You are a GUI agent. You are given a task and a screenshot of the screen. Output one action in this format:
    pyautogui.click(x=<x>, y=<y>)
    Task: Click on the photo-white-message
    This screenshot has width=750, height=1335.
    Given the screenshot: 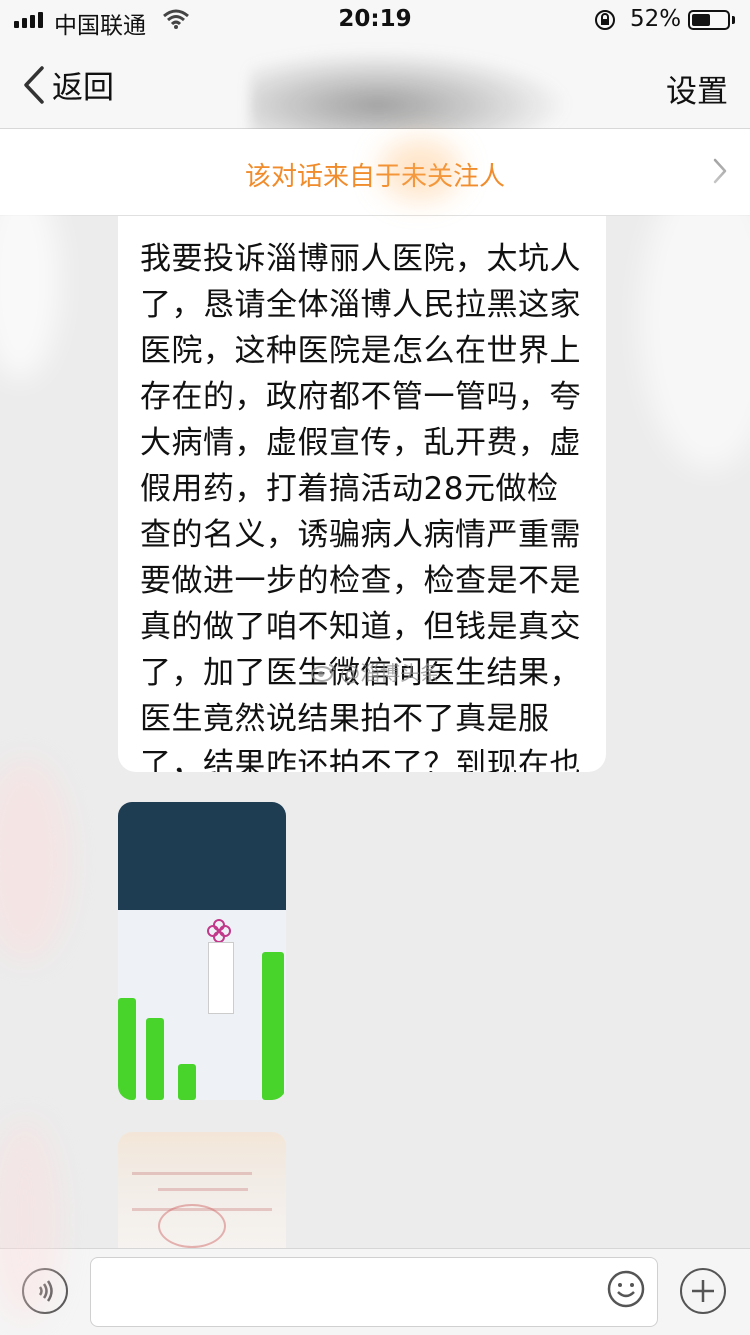 What is the action you would take?
    pyautogui.click(x=221, y=978)
    